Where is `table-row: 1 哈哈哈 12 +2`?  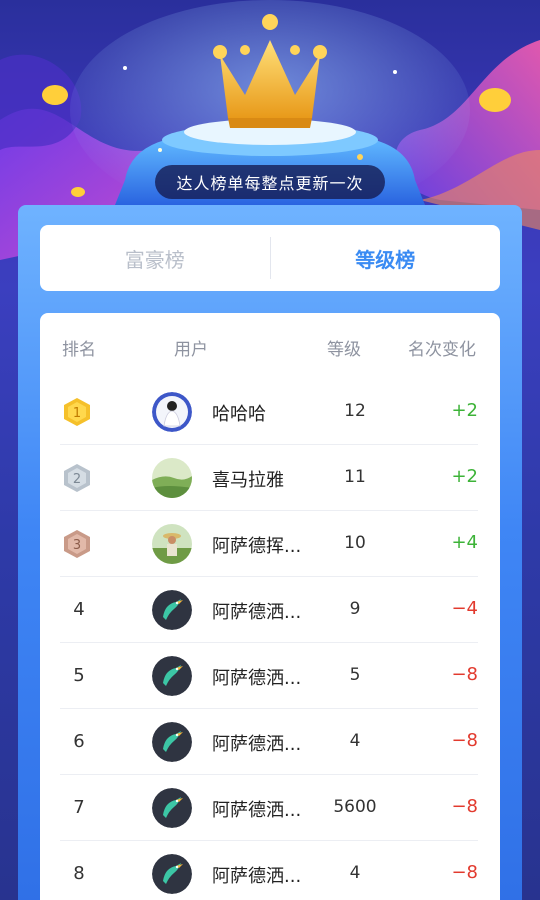 table-row: 1 哈哈哈 12 +2 is located at coordinates (269, 412).